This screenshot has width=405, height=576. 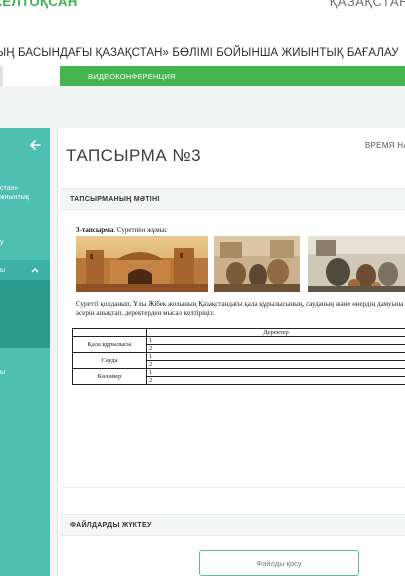 What do you see at coordinates (232, 453) in the screenshot?
I see `answer-area` at bounding box center [232, 453].